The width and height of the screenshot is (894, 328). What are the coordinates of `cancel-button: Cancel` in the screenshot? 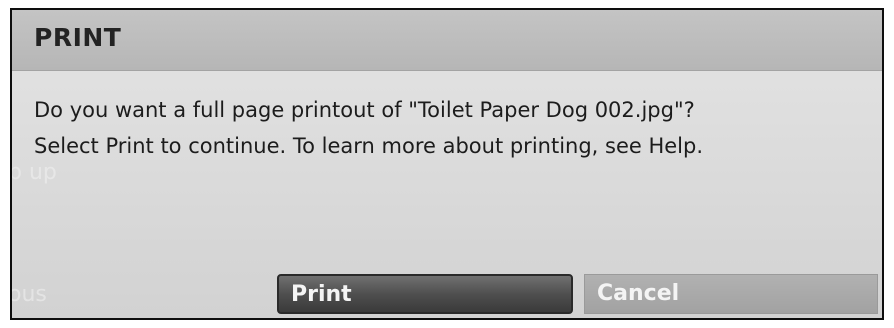 It's located at (731, 294).